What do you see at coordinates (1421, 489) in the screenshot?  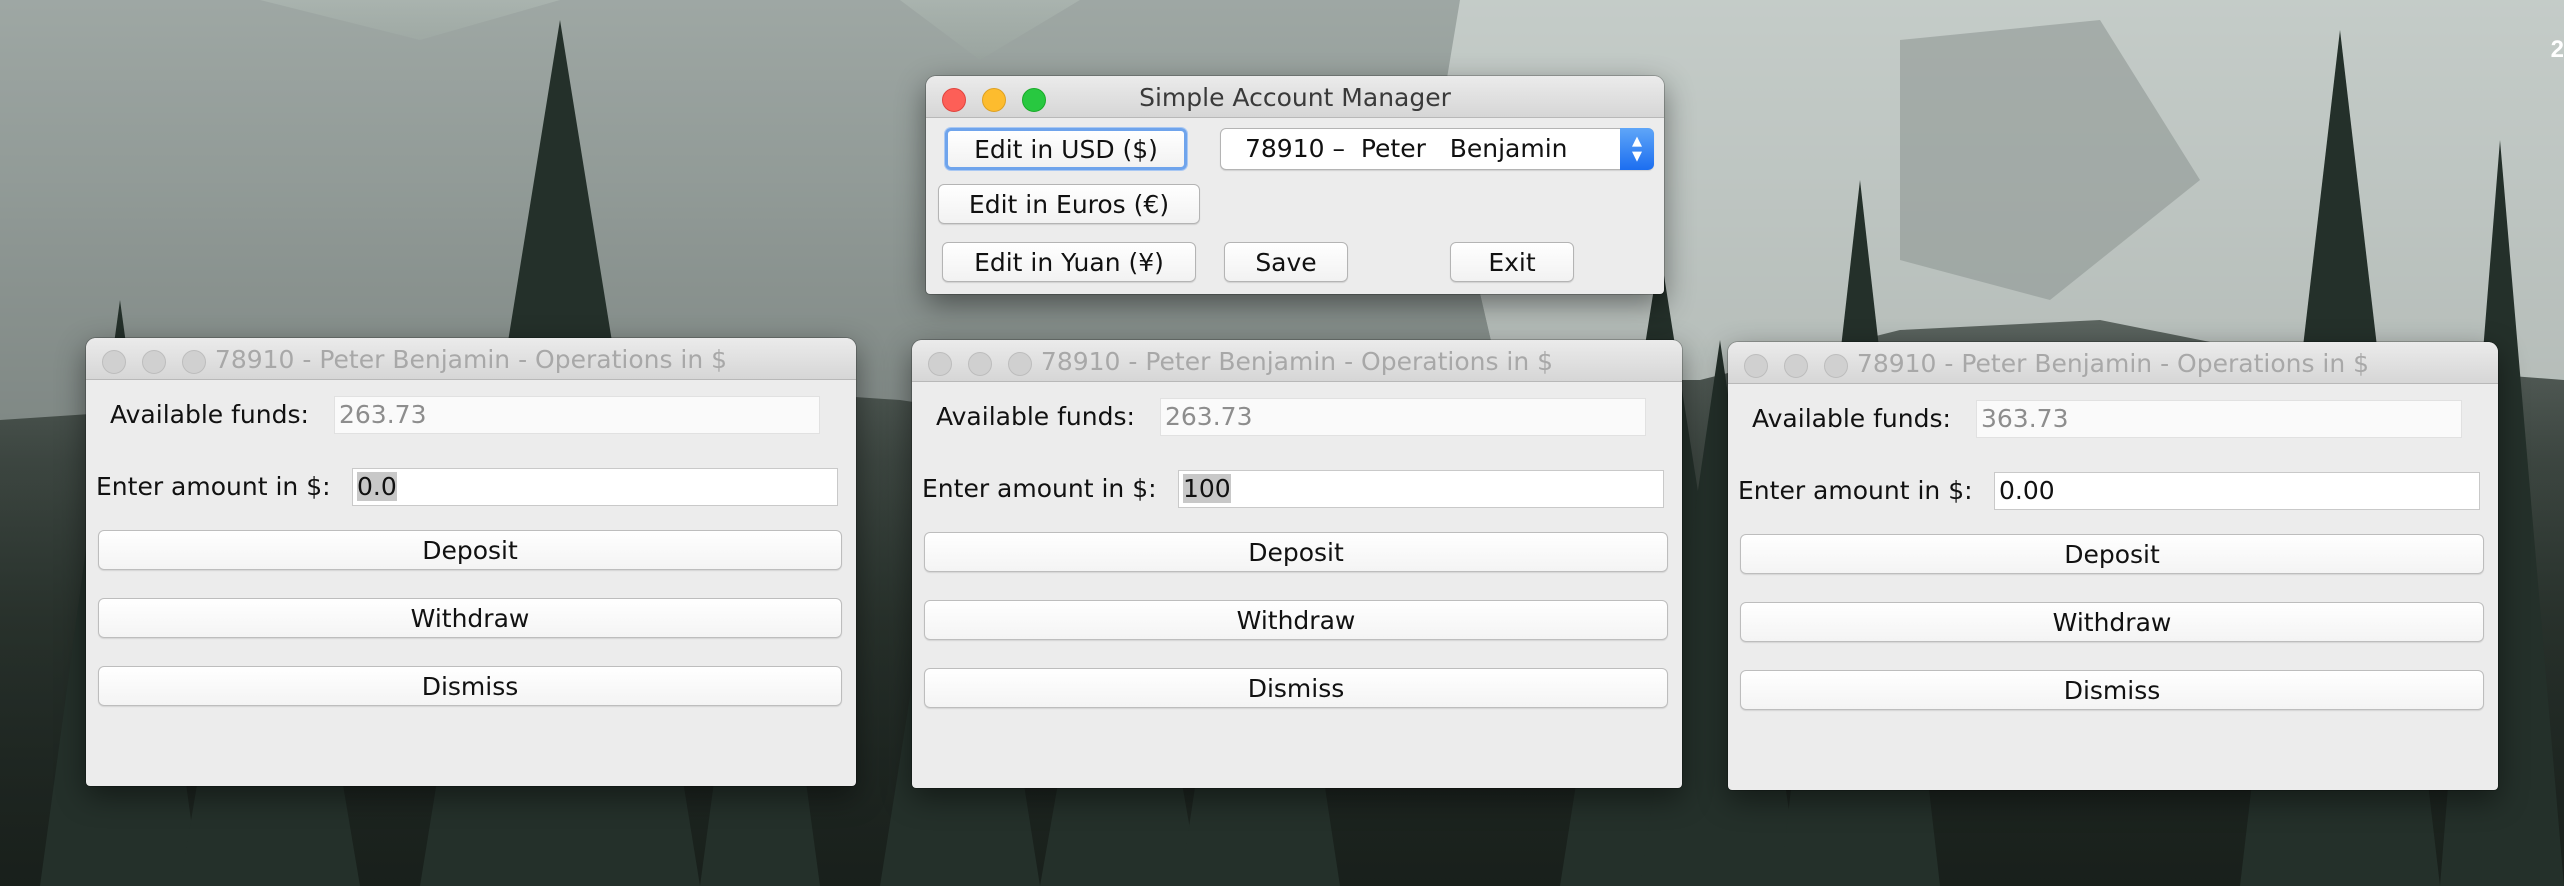 I see `amount-input: 100` at bounding box center [1421, 489].